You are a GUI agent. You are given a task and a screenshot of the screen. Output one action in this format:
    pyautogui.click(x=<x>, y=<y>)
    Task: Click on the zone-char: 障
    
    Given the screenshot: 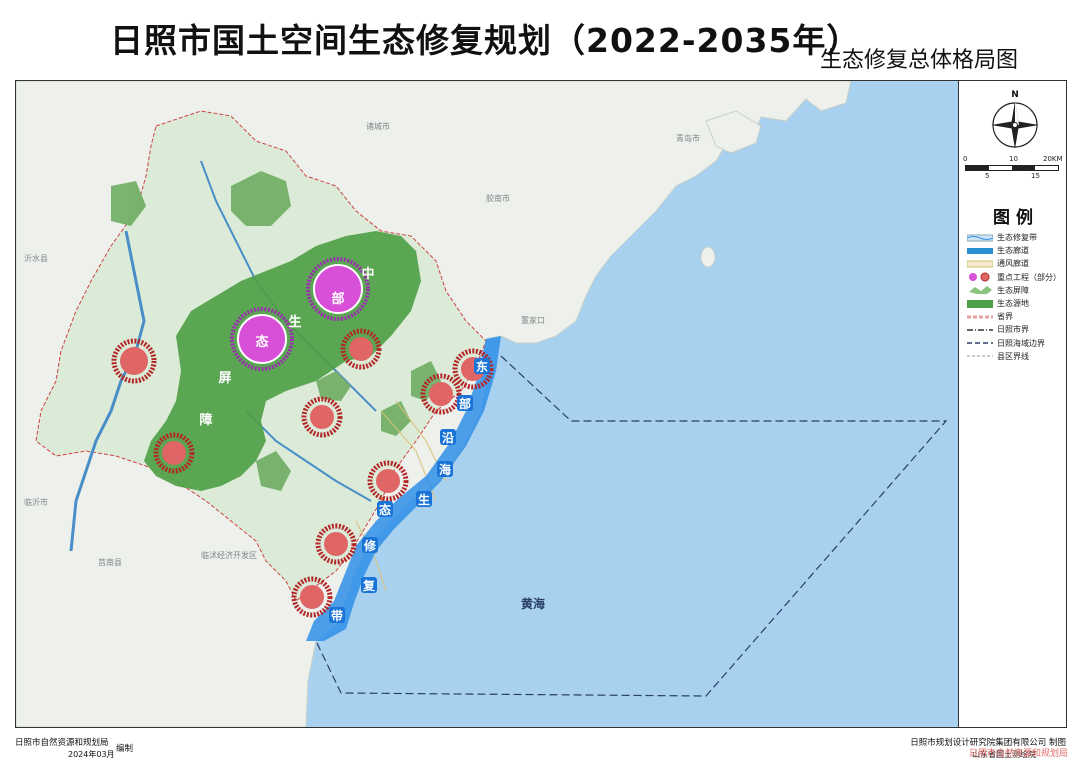 What is the action you would take?
    pyautogui.click(x=205, y=420)
    